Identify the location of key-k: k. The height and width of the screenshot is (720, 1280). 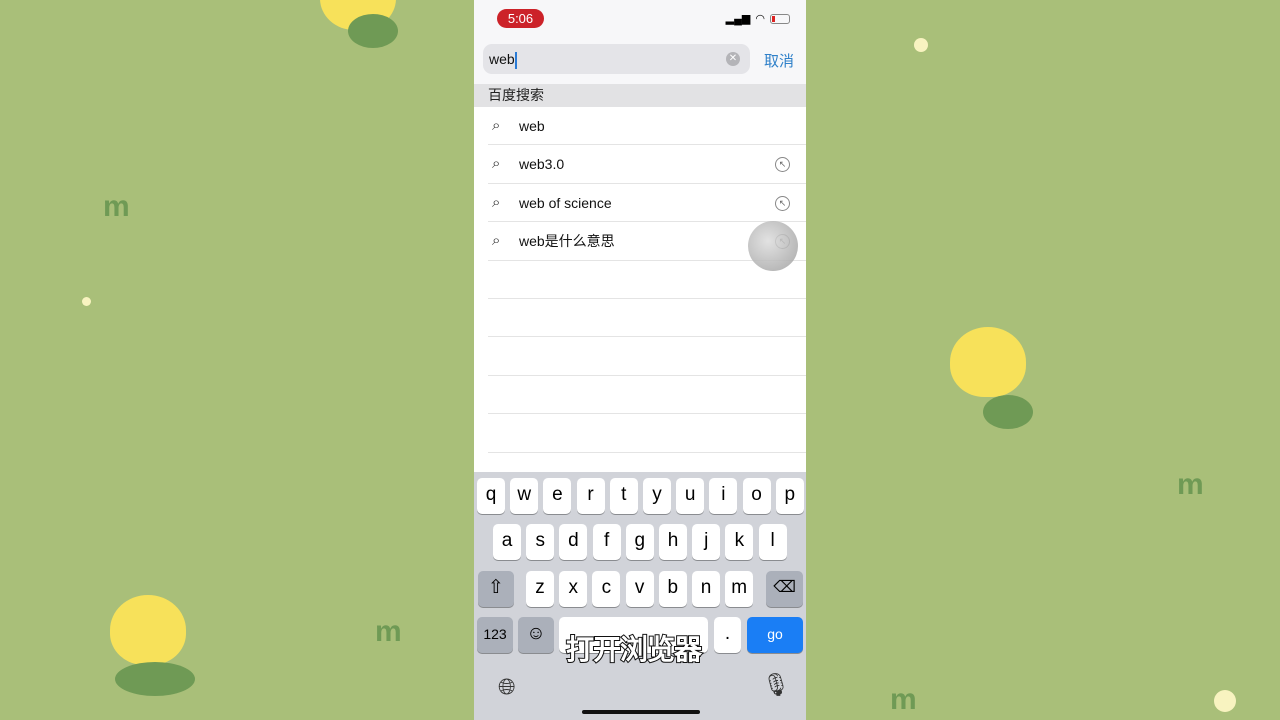
(739, 542).